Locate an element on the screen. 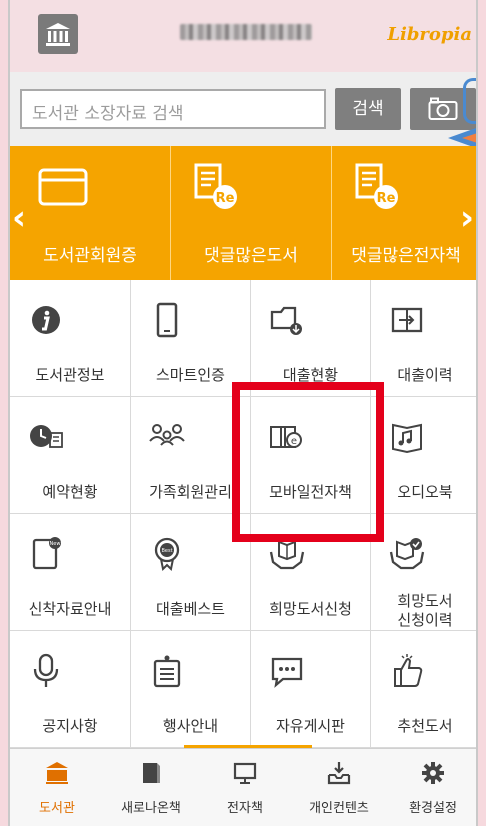 The height and width of the screenshot is (826, 486). menu-item-label: 대출이력 is located at coordinates (425, 375).